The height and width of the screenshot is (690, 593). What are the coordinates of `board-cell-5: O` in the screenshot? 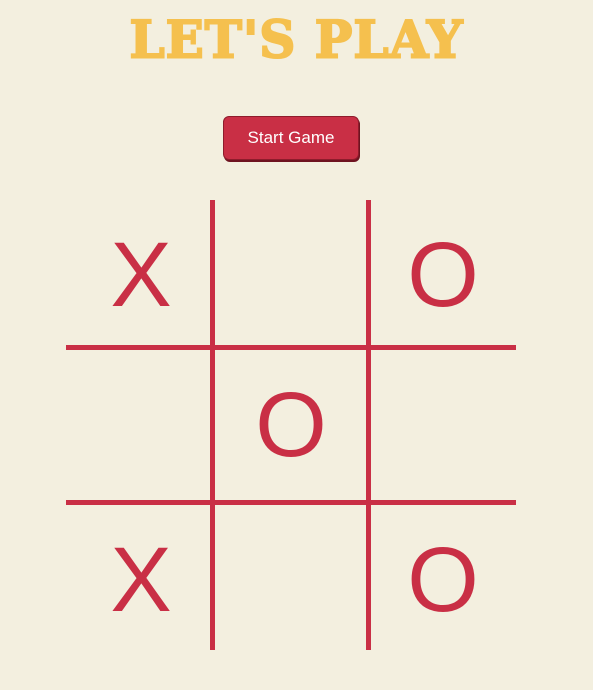 It's located at (291, 425).